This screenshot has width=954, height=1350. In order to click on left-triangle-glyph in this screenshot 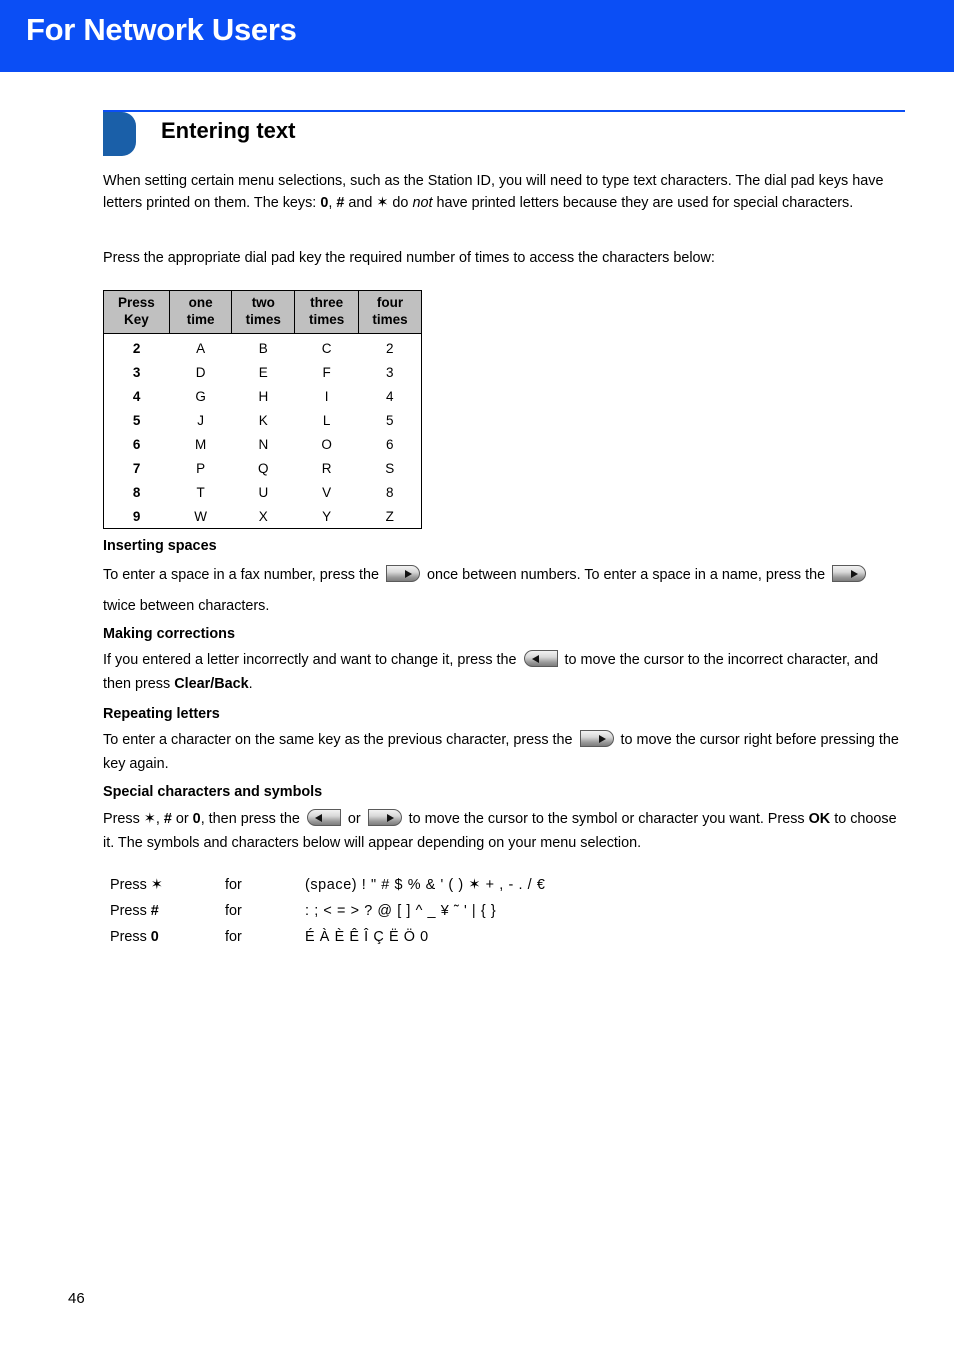, I will do `click(318, 817)`.